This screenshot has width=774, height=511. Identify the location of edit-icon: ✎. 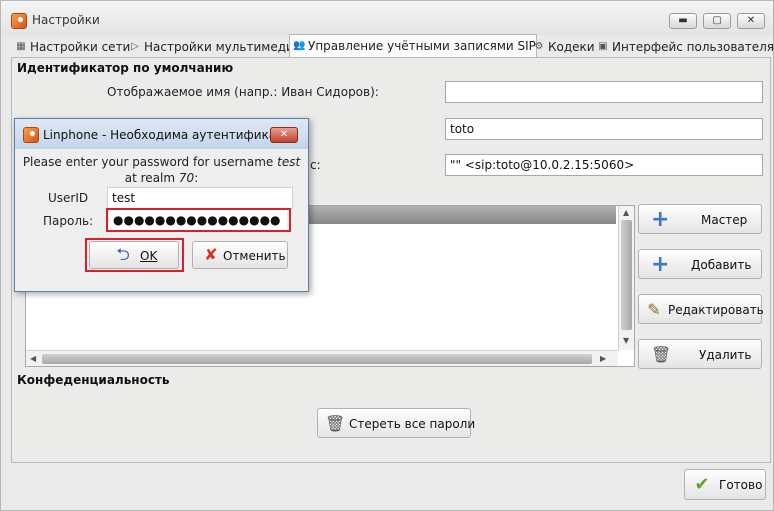
(654, 309).